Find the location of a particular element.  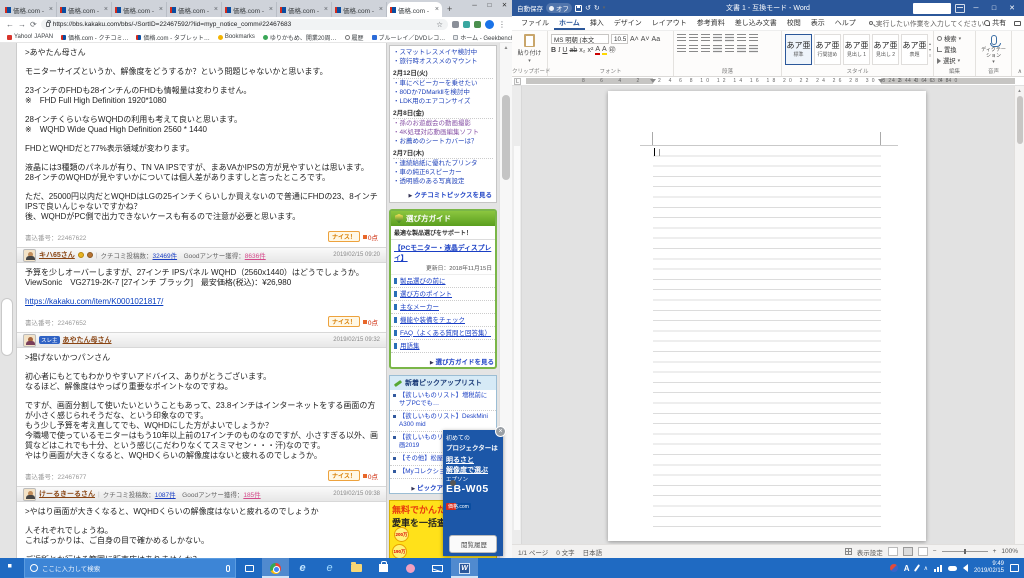

borders-button is located at coordinates (753, 49).